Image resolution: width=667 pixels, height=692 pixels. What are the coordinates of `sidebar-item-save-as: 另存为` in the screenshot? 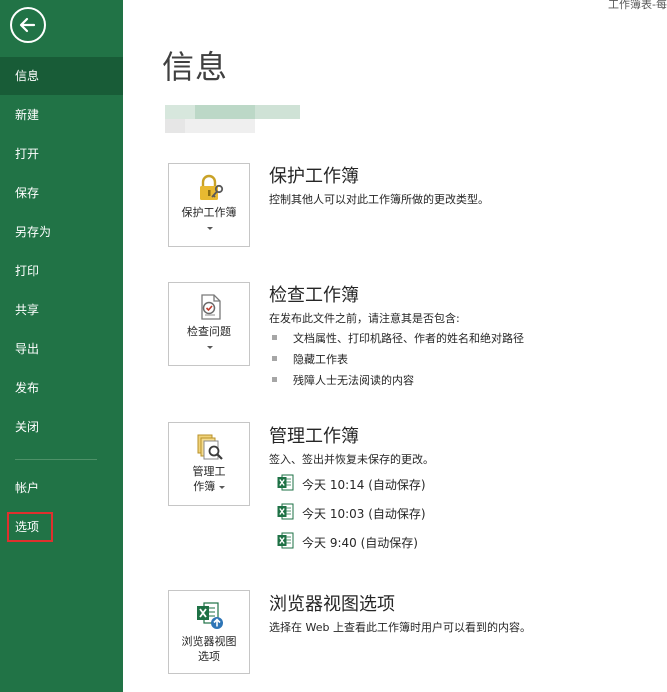 It's located at (61, 232).